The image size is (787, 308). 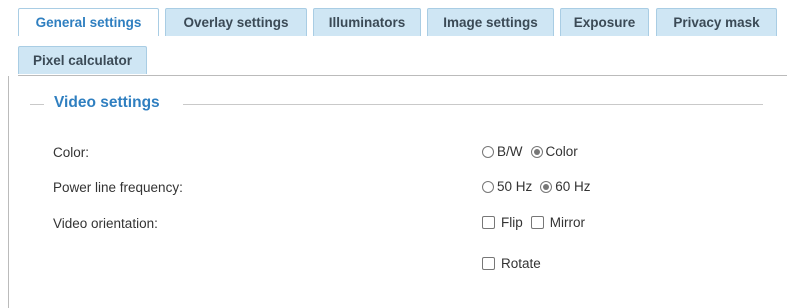 What do you see at coordinates (572, 186) in the screenshot?
I see `radio-60hz-label: 60 Hz` at bounding box center [572, 186].